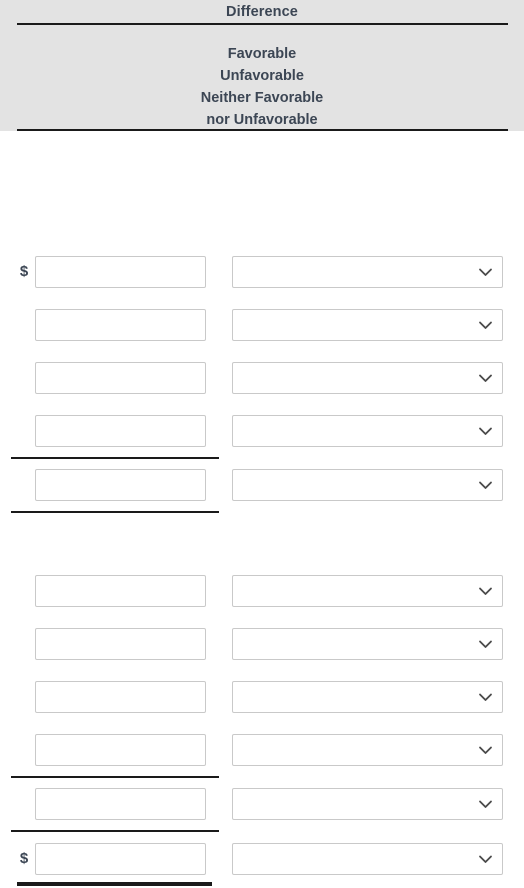 Image resolution: width=524 pixels, height=888 pixels. I want to click on header-top-rule, so click(262, 24).